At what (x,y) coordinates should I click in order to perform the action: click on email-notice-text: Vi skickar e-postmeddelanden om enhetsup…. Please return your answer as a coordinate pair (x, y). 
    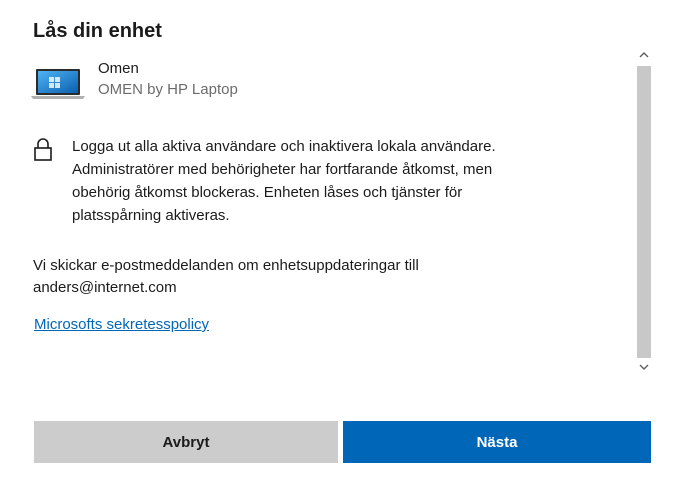
    Looking at the image, I should click on (226, 265).